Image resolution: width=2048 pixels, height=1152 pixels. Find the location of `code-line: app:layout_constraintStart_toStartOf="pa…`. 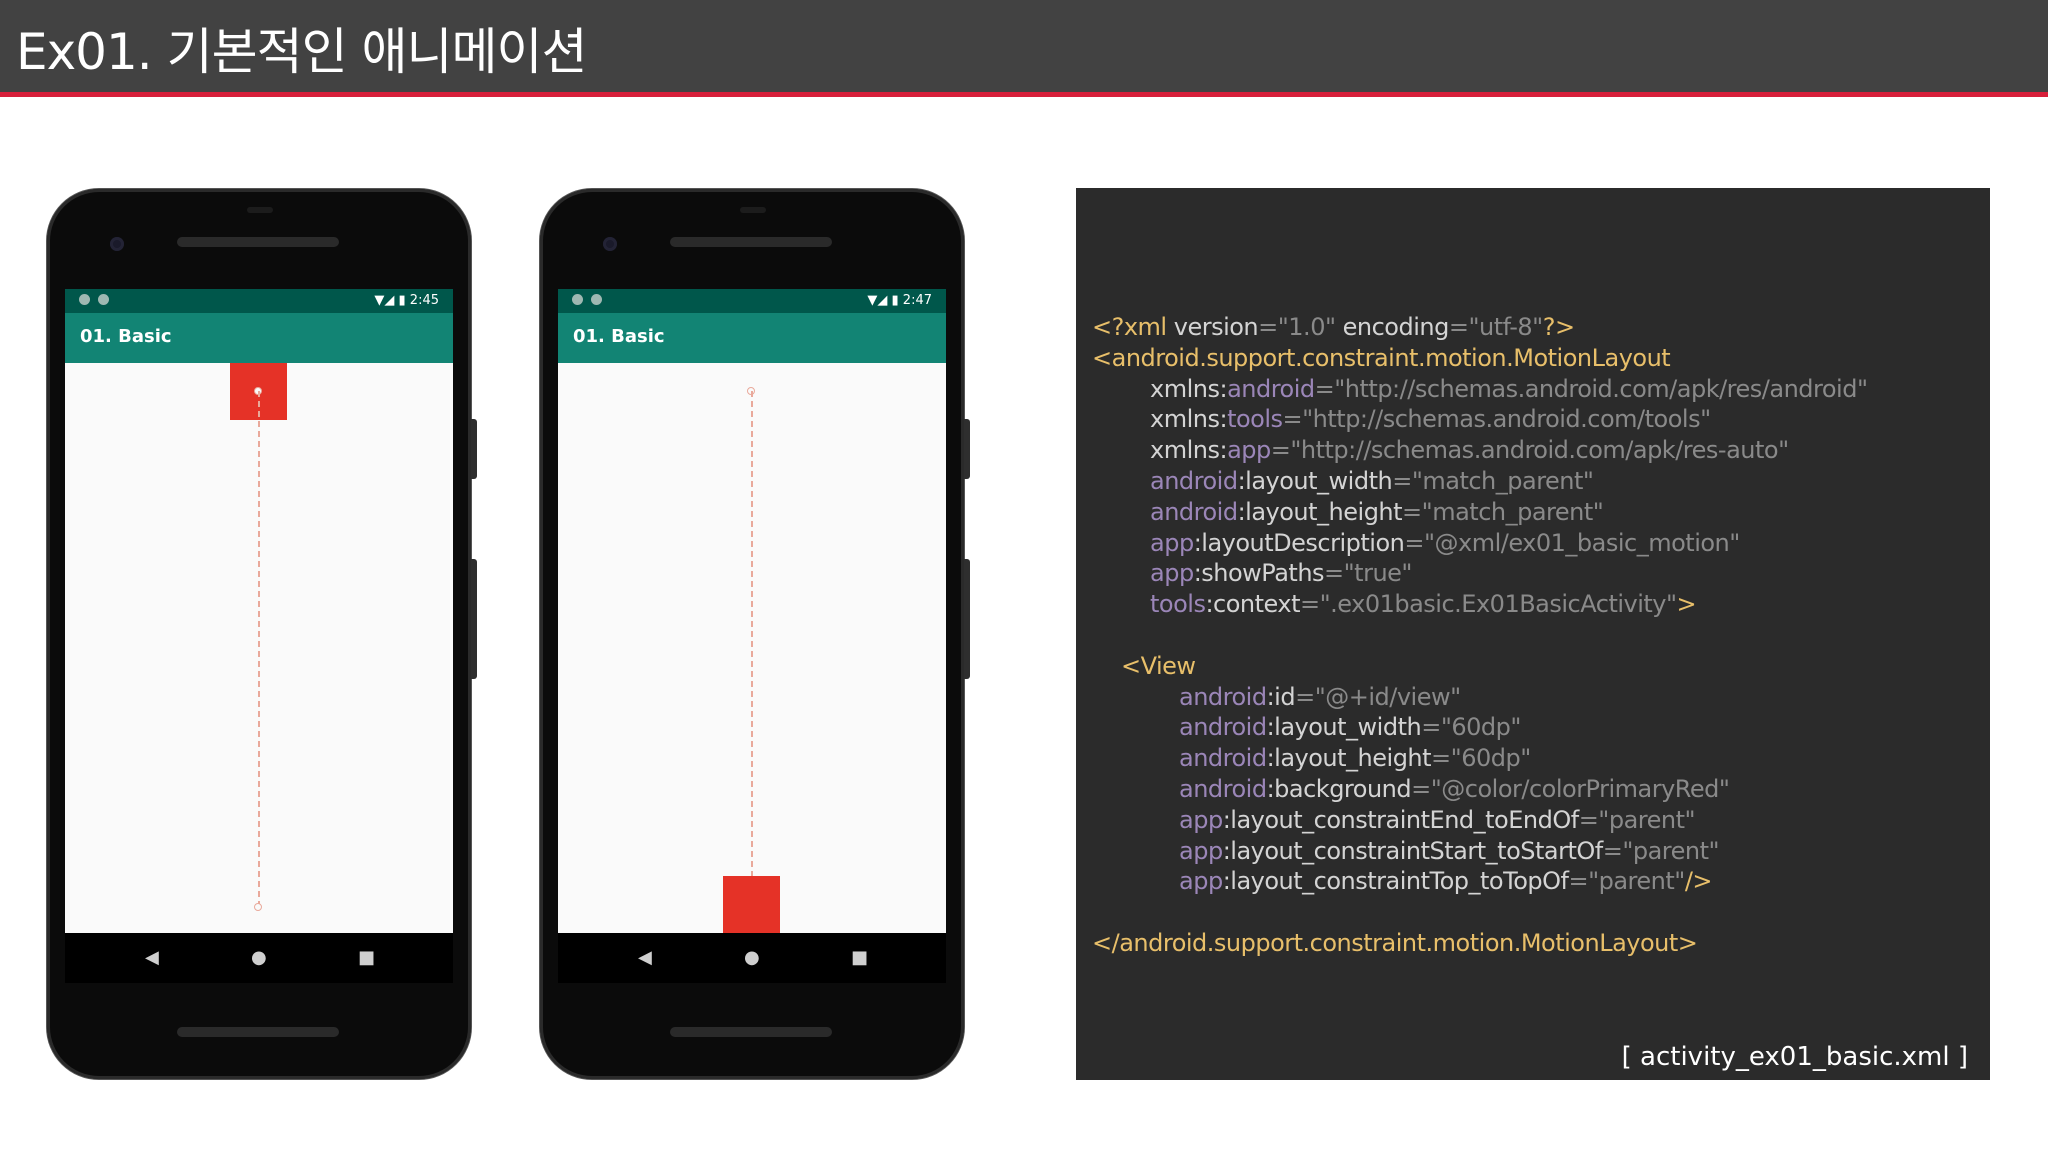

code-line: app:layout_constraintStart_toStartOf="pa… is located at coordinates (1449, 850).